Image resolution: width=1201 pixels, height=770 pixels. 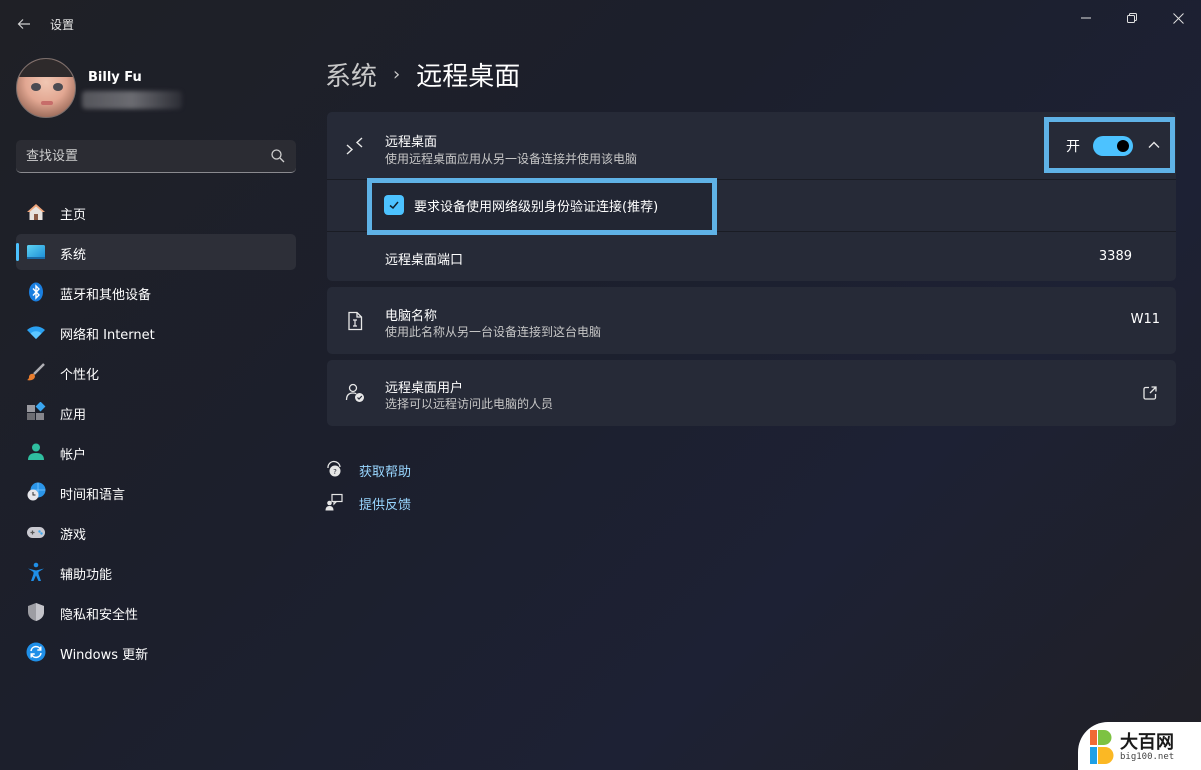 What do you see at coordinates (751, 206) in the screenshot?
I see `nla-setting-row: 要求设备使用网络级别身份验证连接(推荐)` at bounding box center [751, 206].